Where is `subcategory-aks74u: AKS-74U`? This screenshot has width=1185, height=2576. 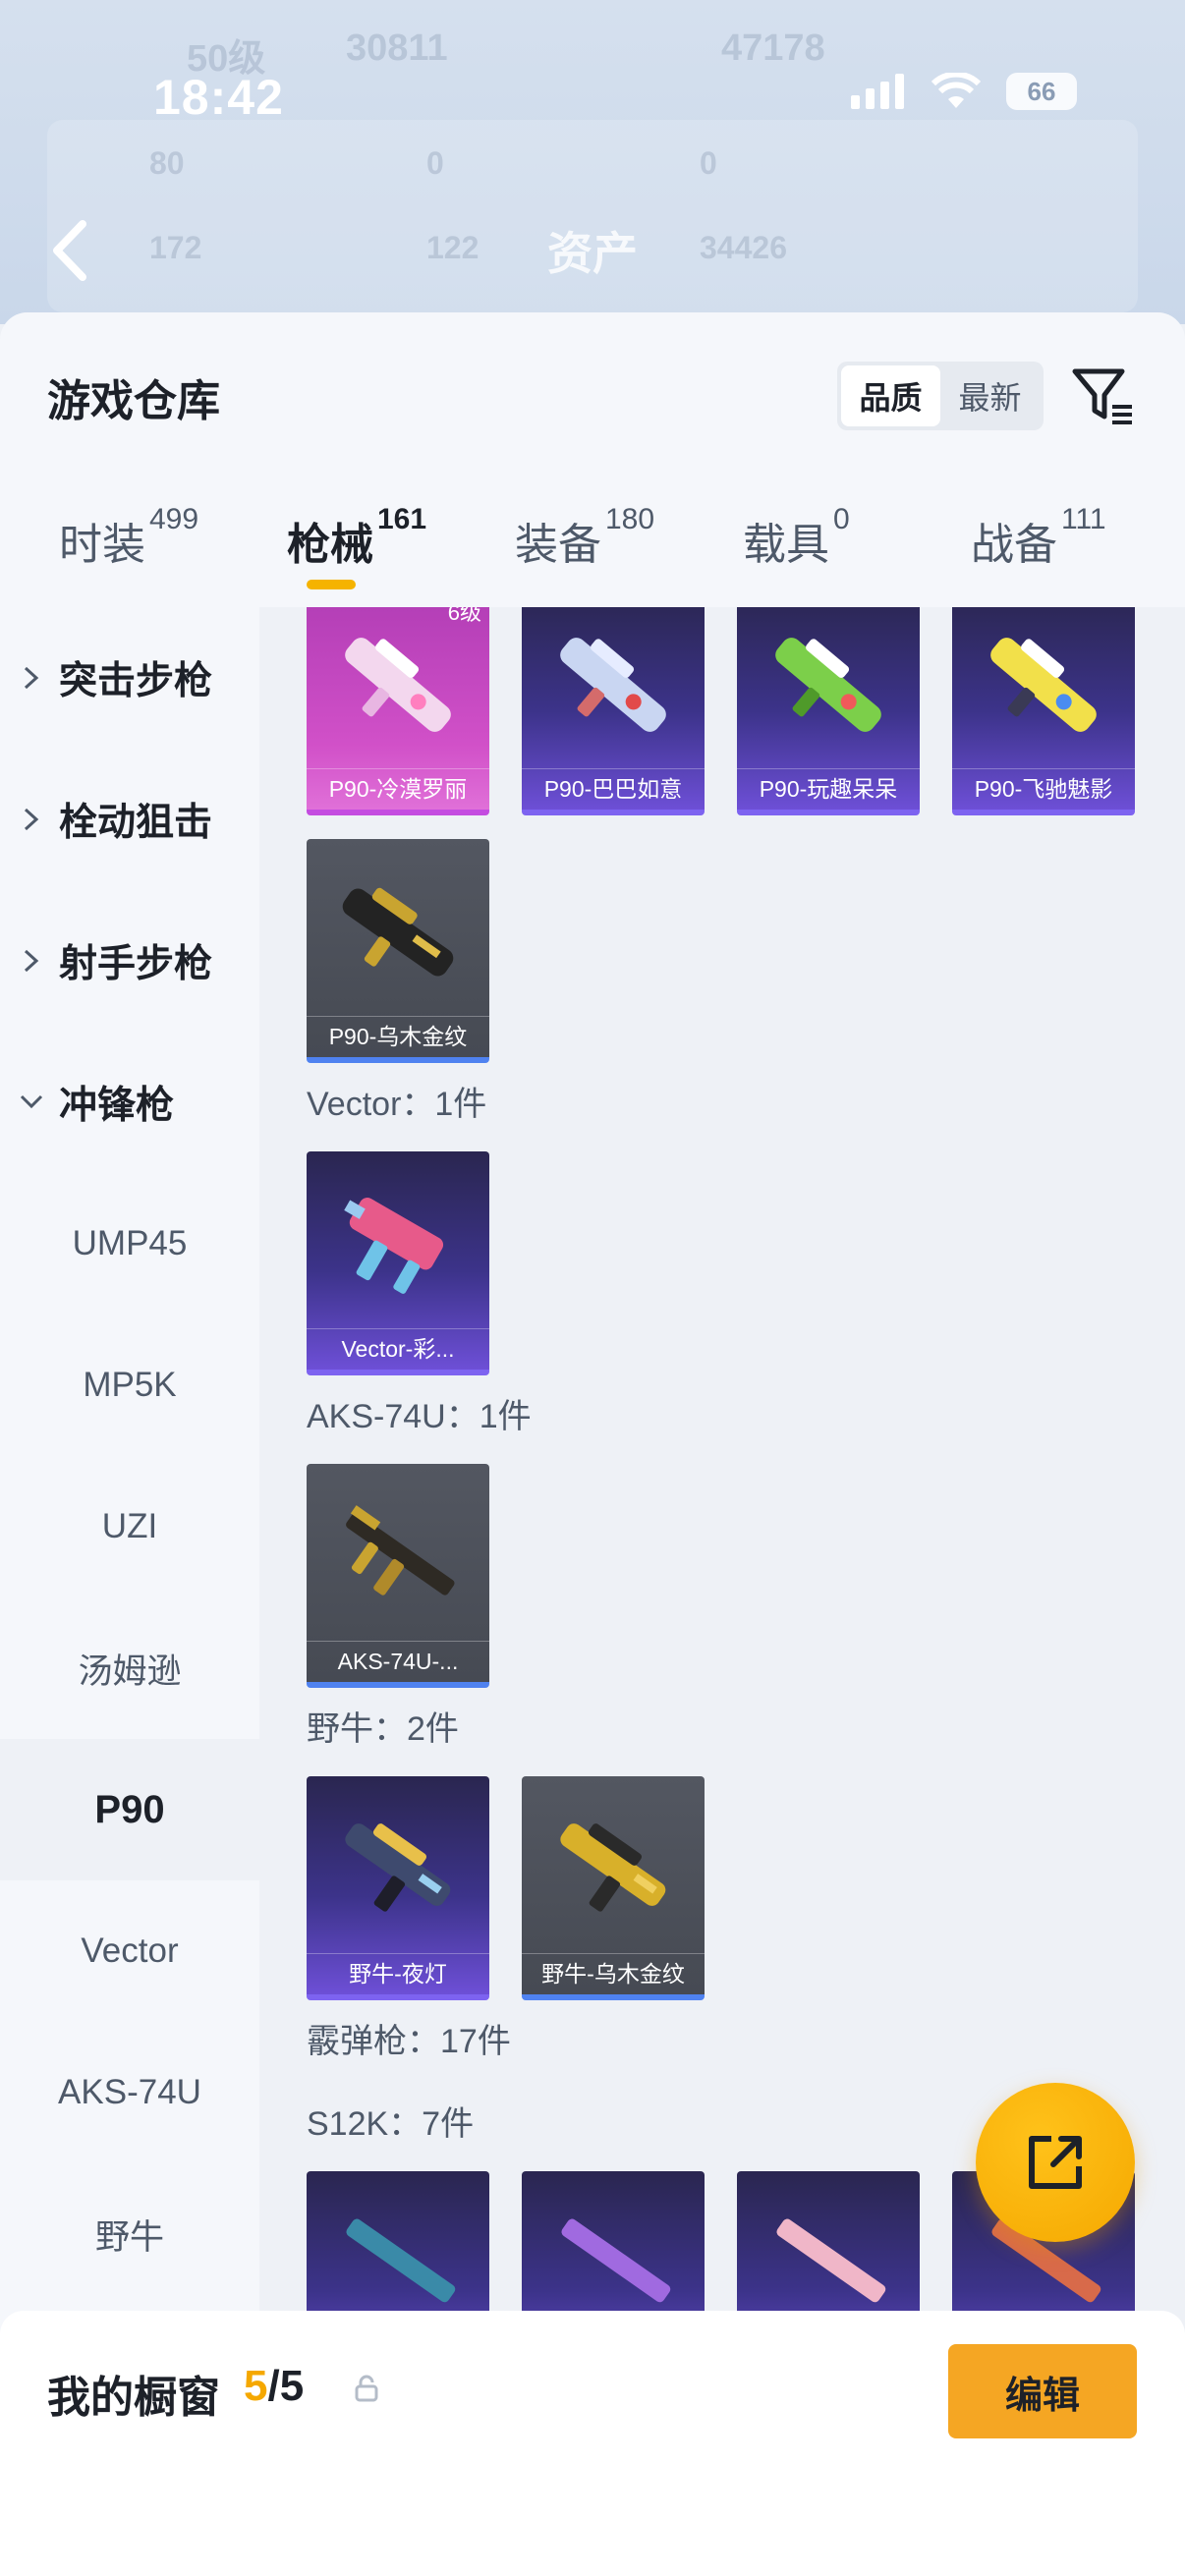
subcategory-aks74u: AKS-74U is located at coordinates (130, 2092).